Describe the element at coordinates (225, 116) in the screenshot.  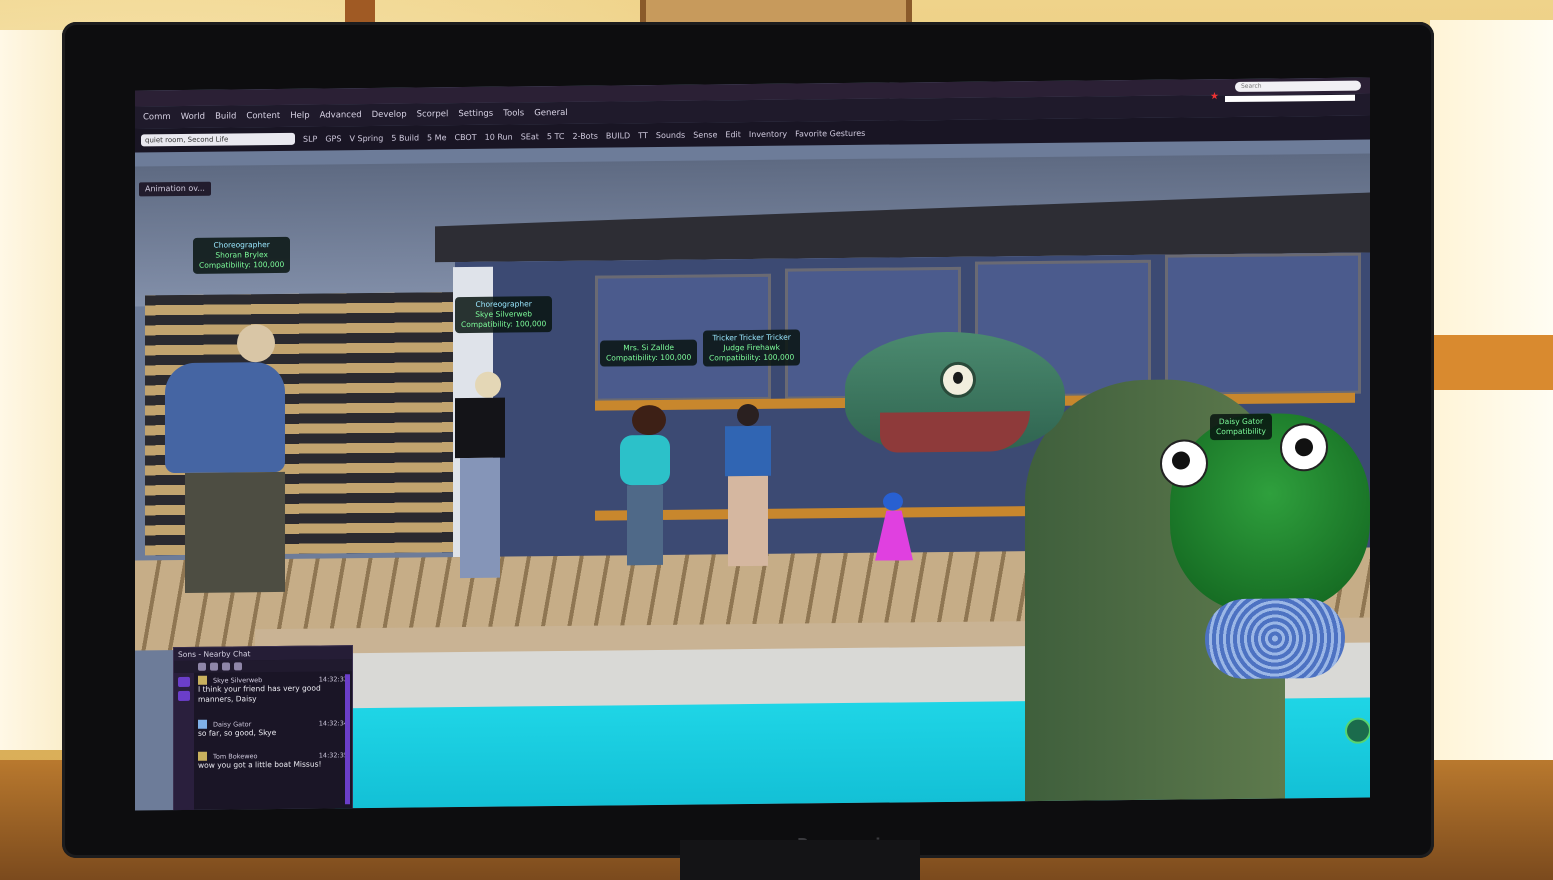
I see `menu-item: Build` at that location.